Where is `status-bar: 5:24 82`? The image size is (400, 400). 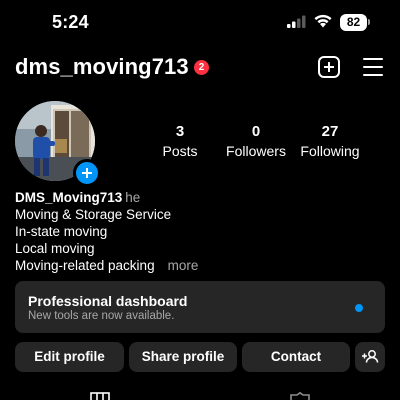
status-bar: 5:24 82 is located at coordinates (200, 23).